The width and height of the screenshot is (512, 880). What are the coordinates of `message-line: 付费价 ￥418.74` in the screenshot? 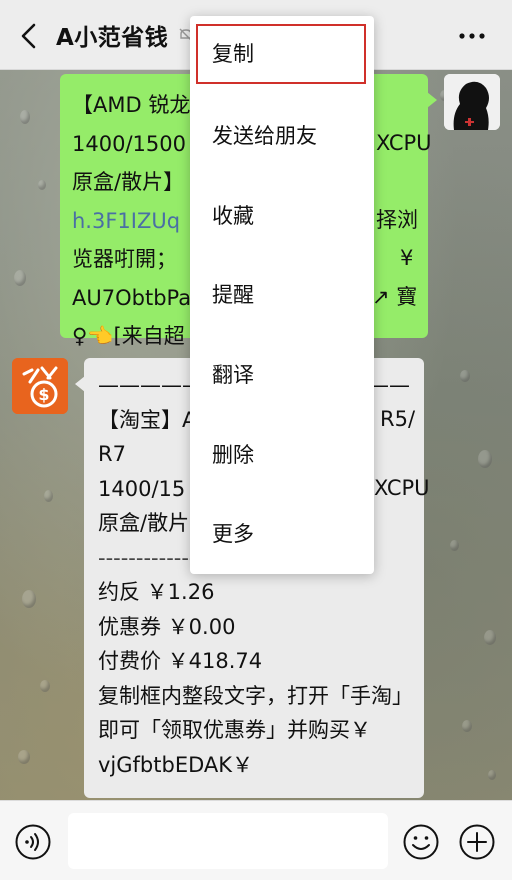 It's located at (180, 661).